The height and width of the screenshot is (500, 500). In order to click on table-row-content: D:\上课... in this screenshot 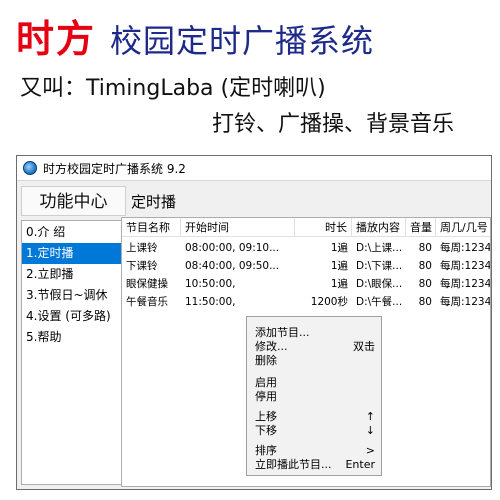, I will do `click(379, 248)`.